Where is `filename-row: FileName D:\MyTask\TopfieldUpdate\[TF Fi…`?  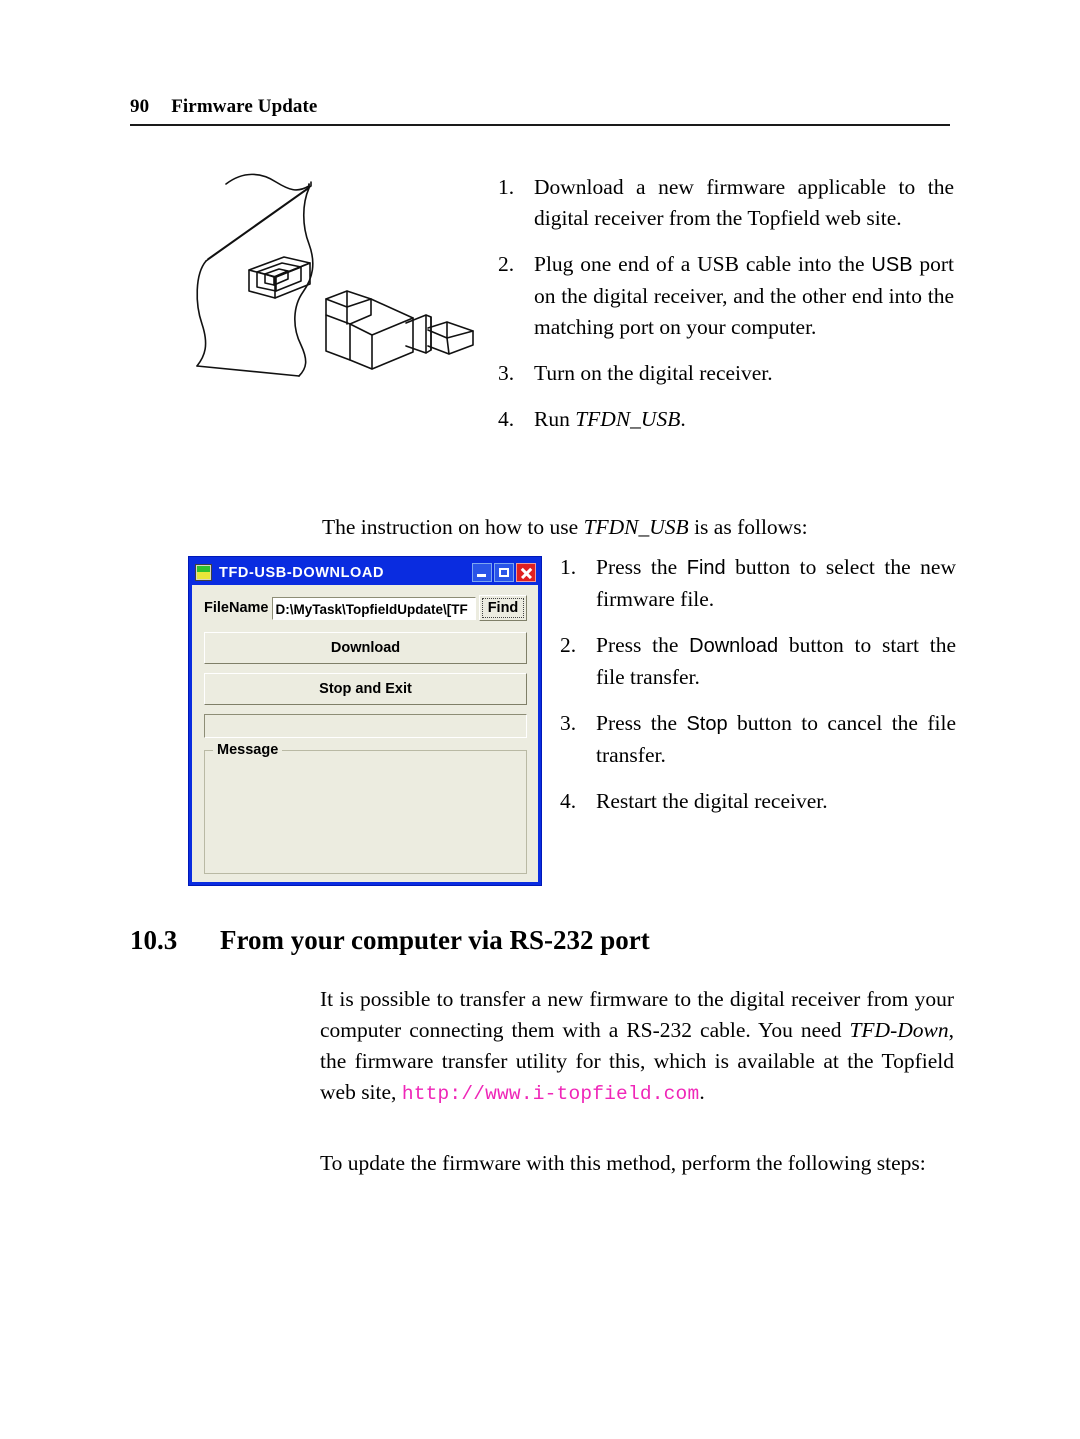 filename-row: FileName D:\MyTask\TopfieldUpdate\[TF Fi… is located at coordinates (365, 608).